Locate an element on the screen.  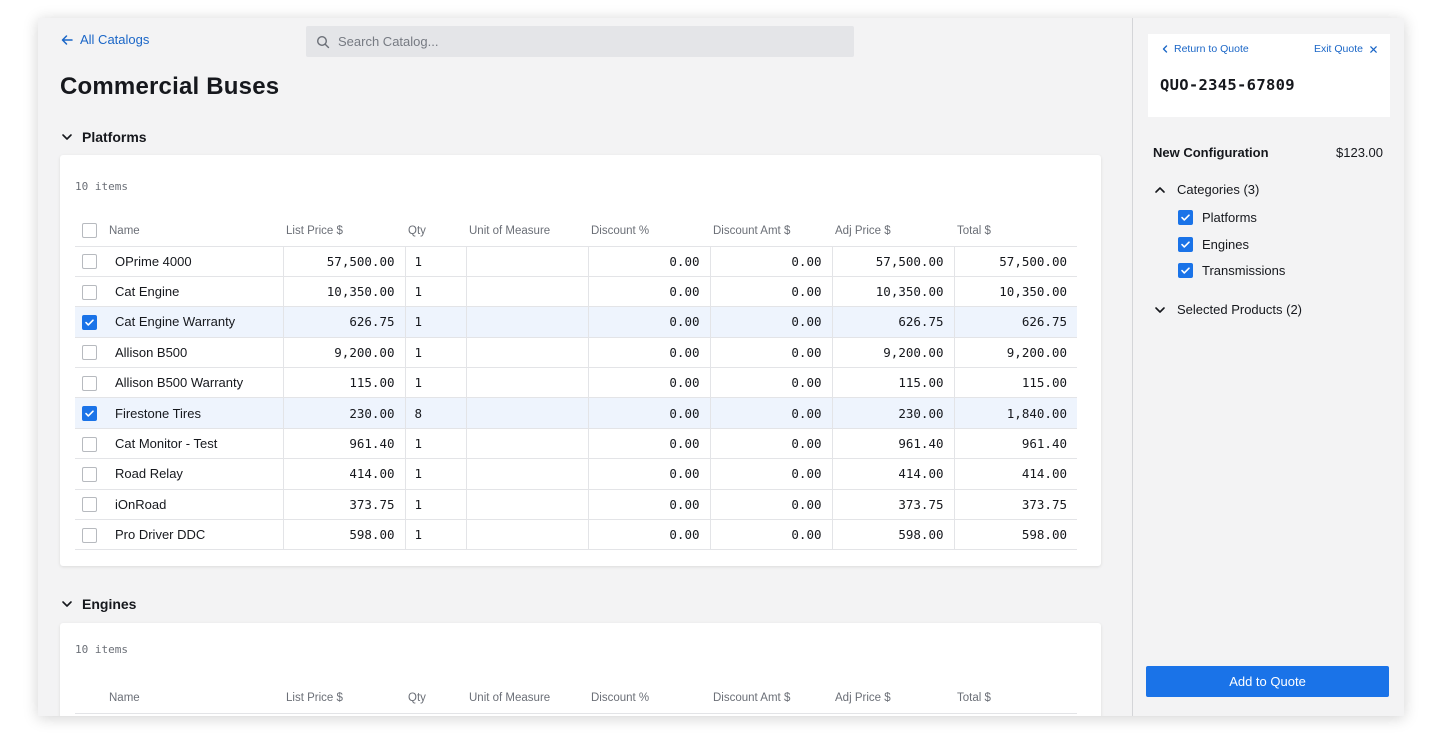
arrow-left-icon is located at coordinates (67, 39).